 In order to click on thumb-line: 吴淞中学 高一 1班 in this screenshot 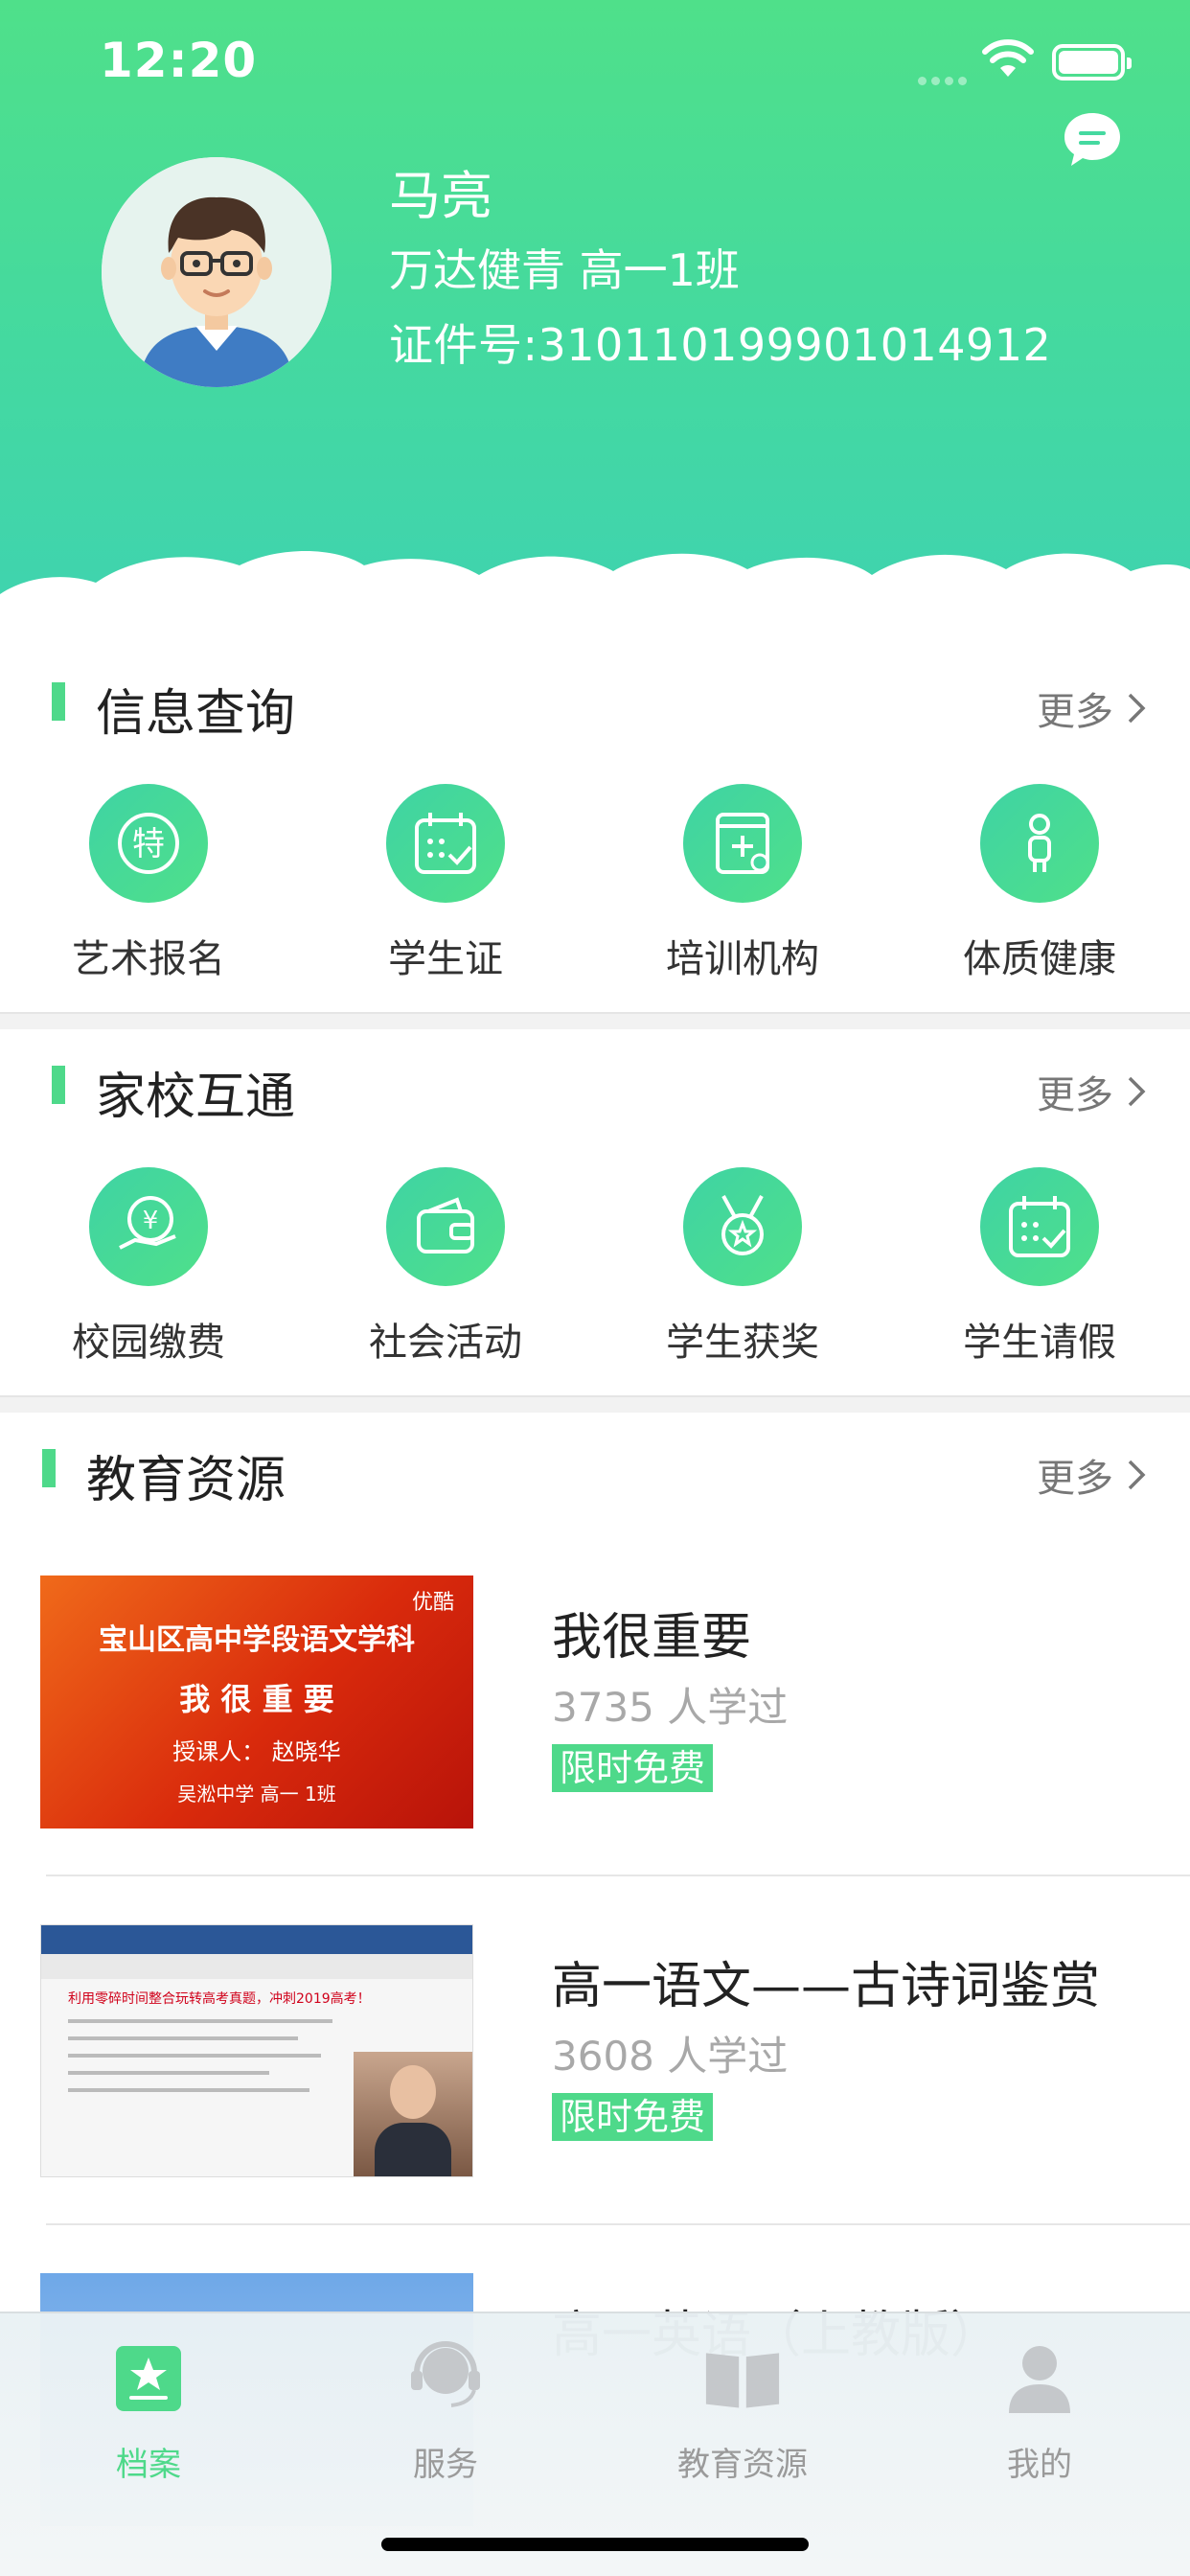, I will do `click(256, 1794)`.